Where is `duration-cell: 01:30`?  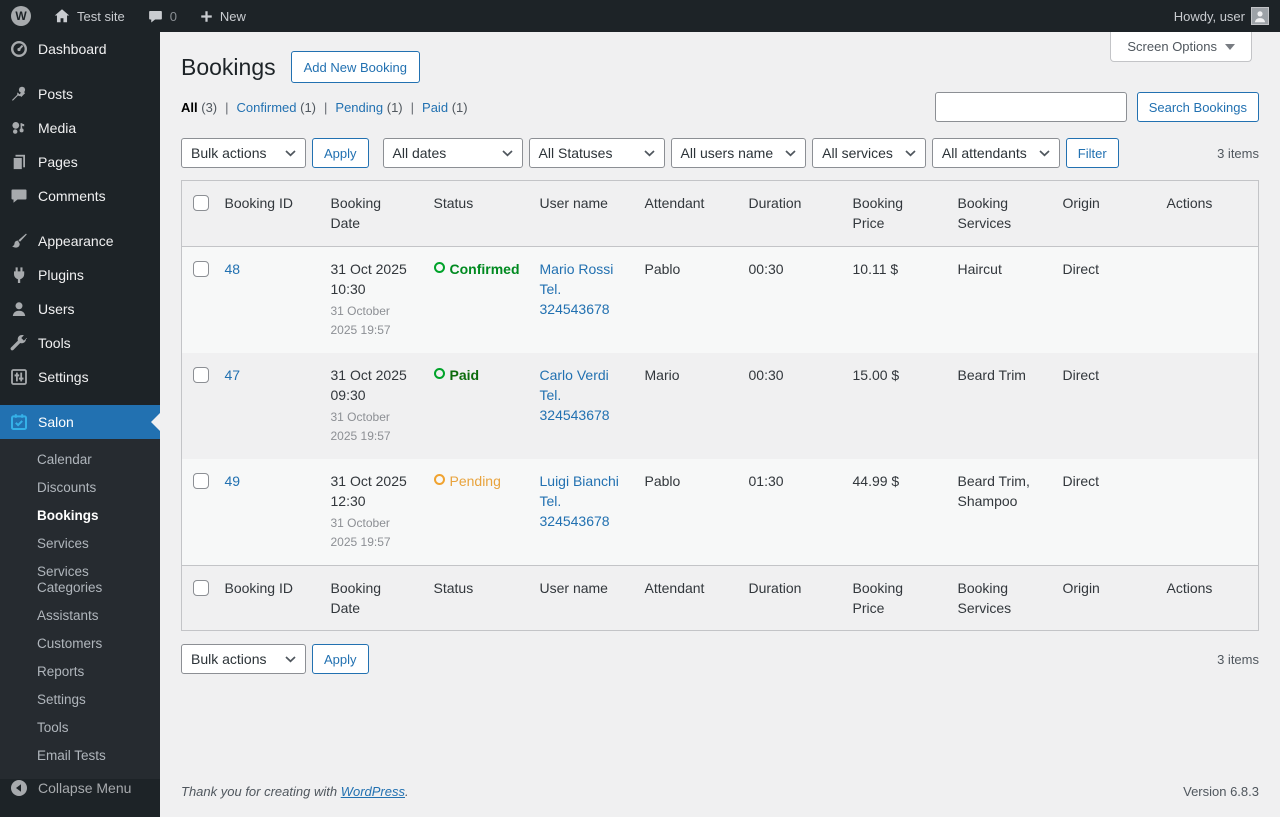
duration-cell: 01:30 is located at coordinates (766, 480).